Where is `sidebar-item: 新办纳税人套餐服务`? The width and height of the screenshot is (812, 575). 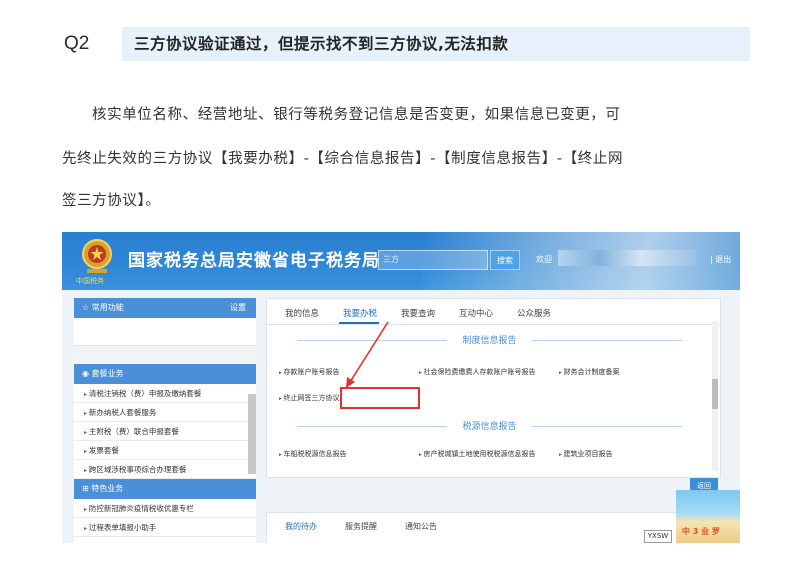 sidebar-item: 新办纳税人套餐服务 is located at coordinates (165, 412).